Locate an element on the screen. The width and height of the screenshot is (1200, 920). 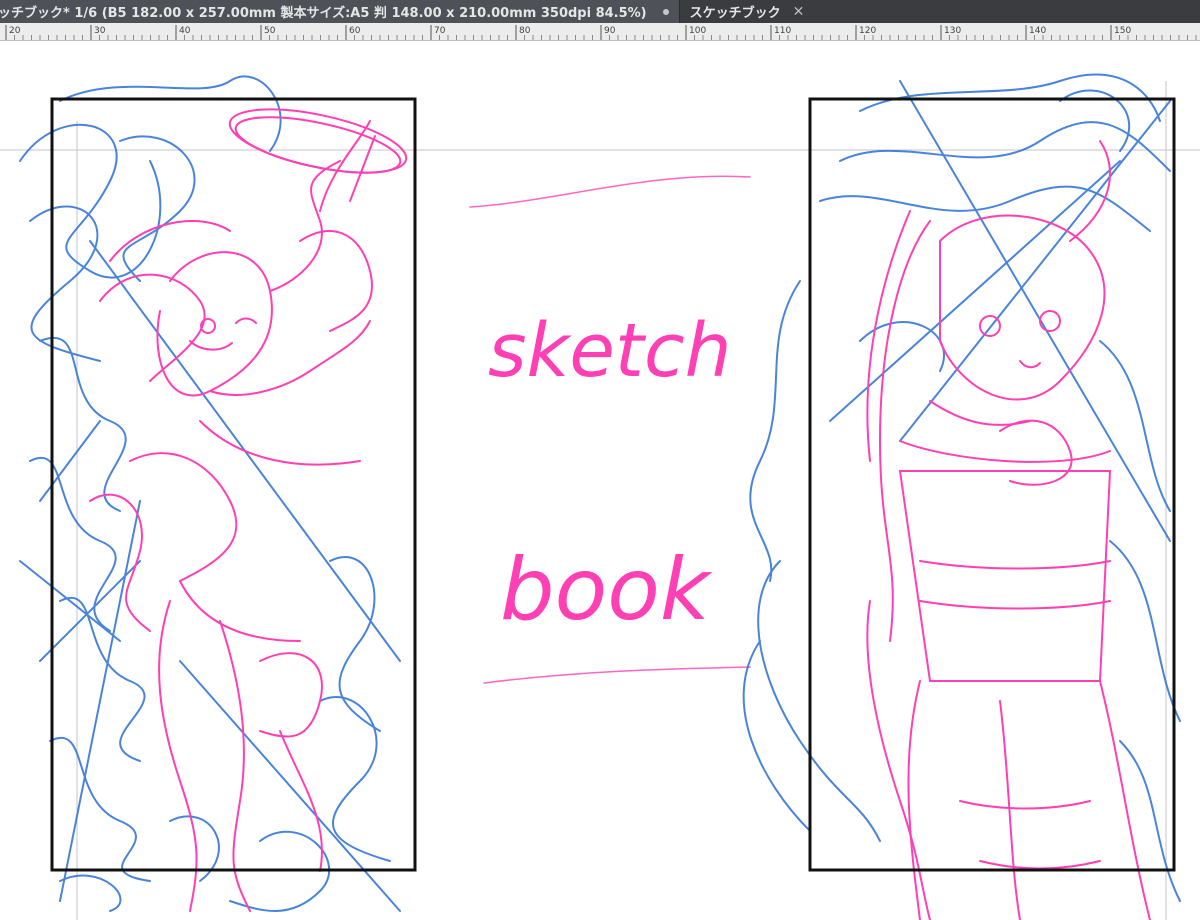
ruler-tick-label: 80 is located at coordinates (525, 31).